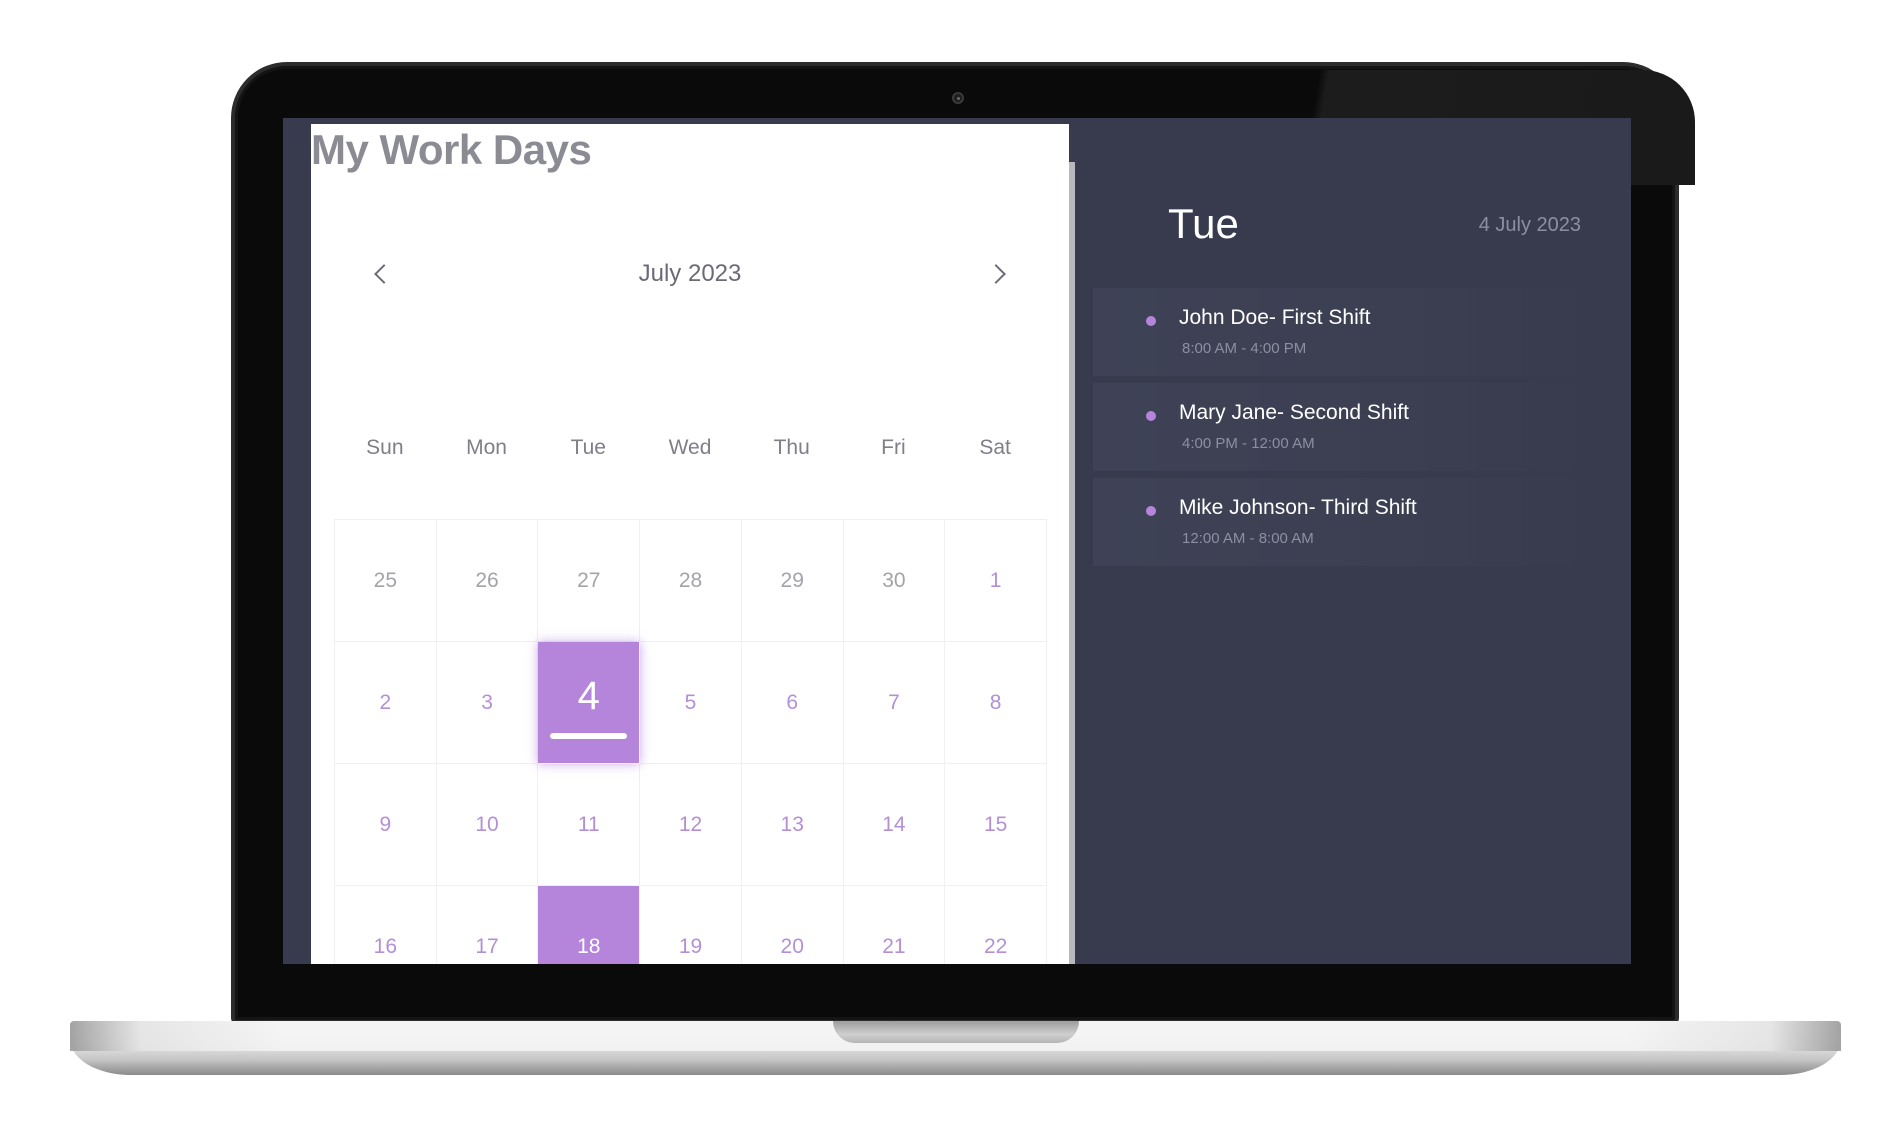 This screenshot has width=1895, height=1139. I want to click on day-number: 15, so click(995, 824).